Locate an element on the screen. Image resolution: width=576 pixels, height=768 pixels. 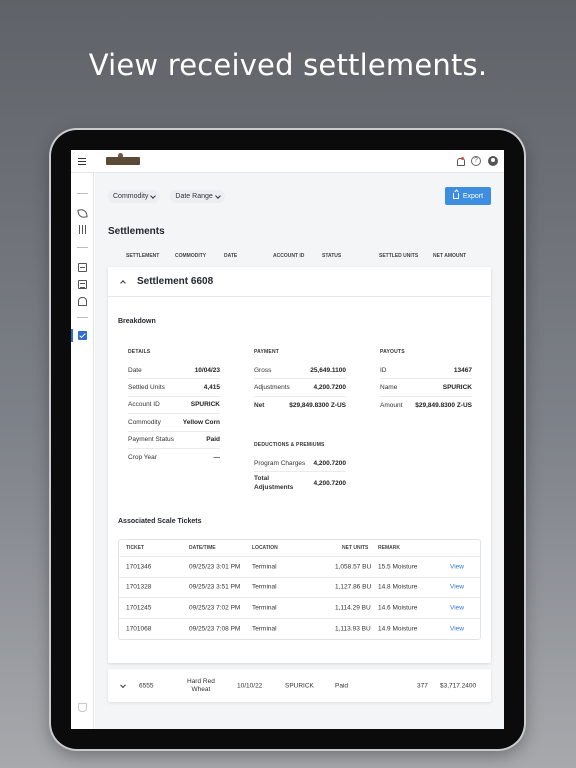
th-net-units: NET UNITS is located at coordinates (355, 548).